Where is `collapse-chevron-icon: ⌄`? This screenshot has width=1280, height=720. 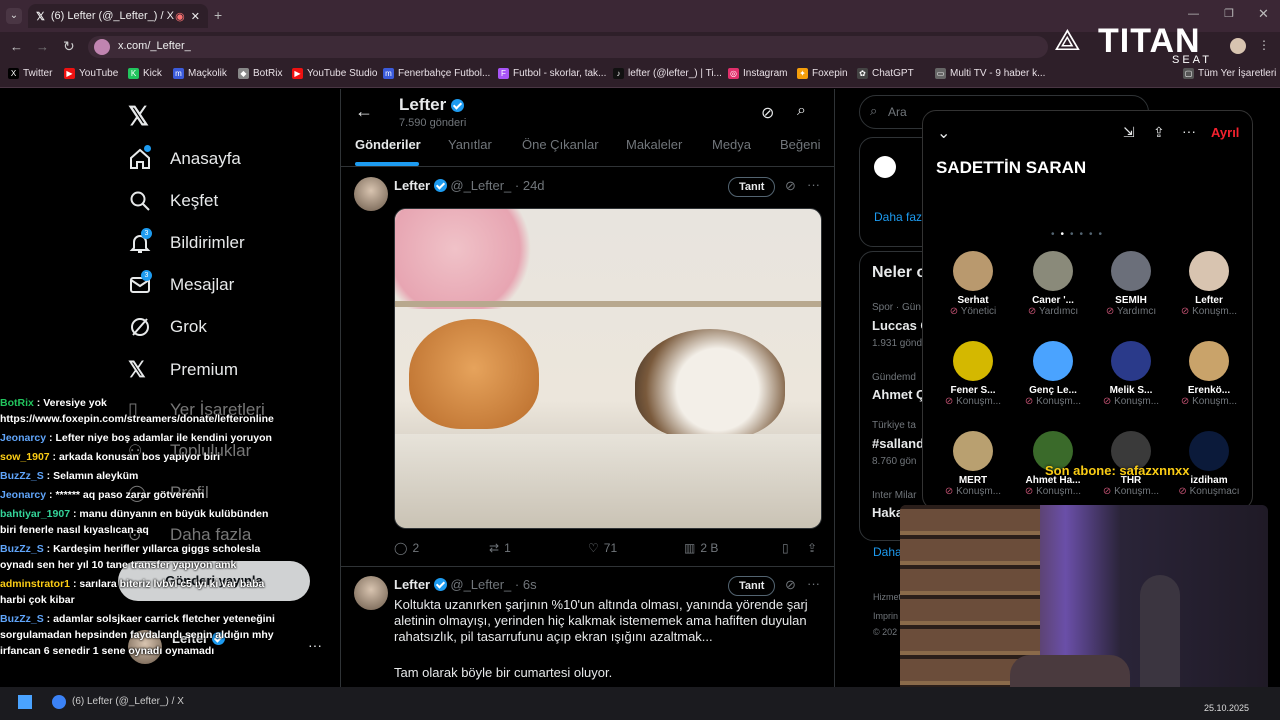
collapse-chevron-icon: ⌄ is located at coordinates (943, 133).